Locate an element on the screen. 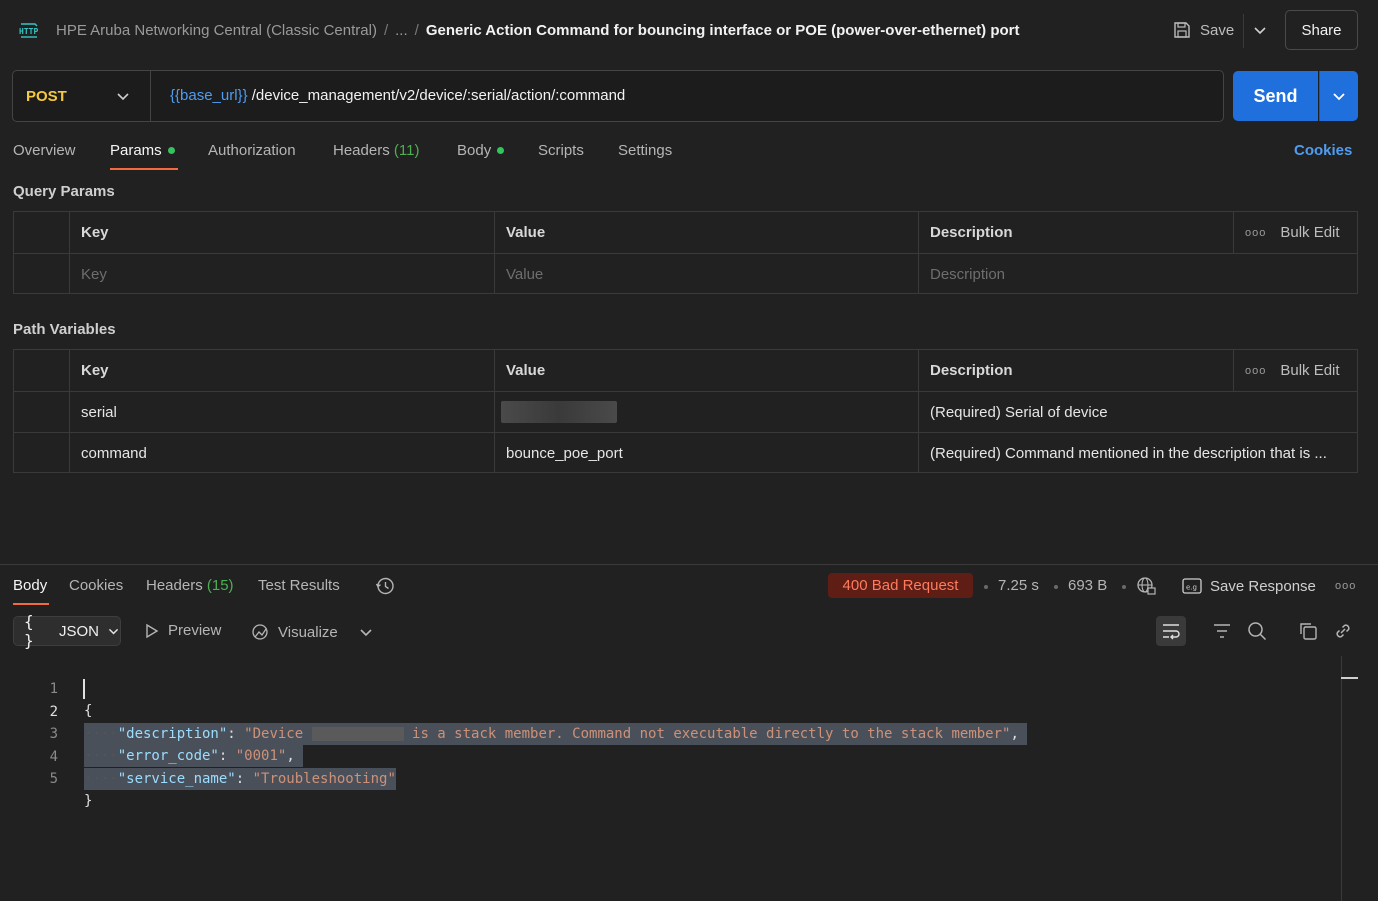 This screenshot has width=1378, height=901. query-params-label: Query Params is located at coordinates (64, 191).